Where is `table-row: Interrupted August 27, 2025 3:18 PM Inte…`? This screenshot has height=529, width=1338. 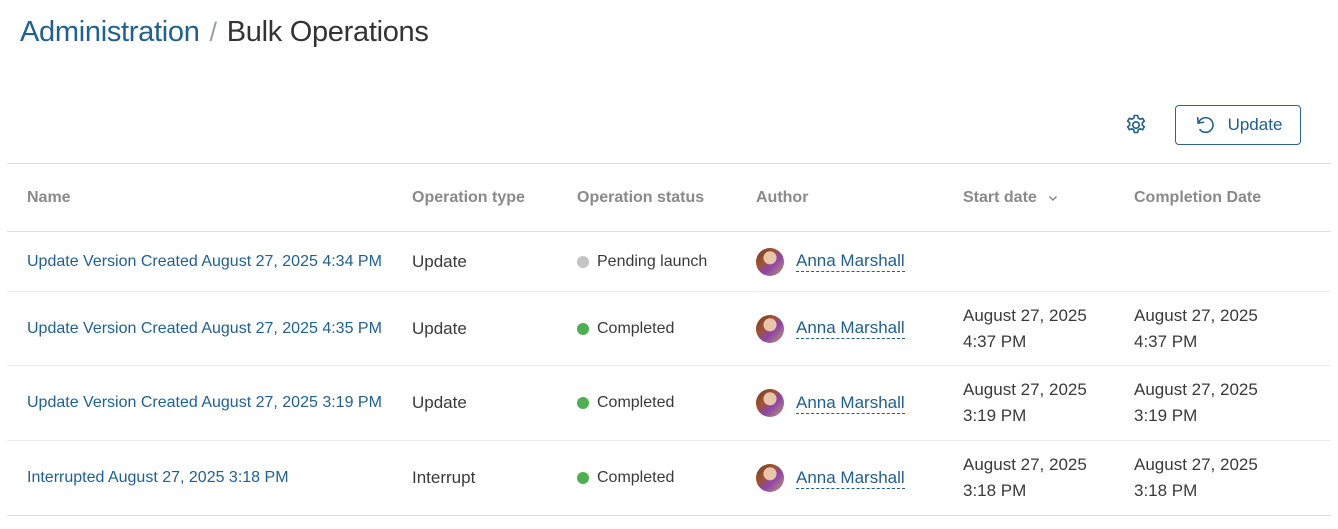
table-row: Interrupted August 27, 2025 3:18 PM Inte… is located at coordinates (669, 478).